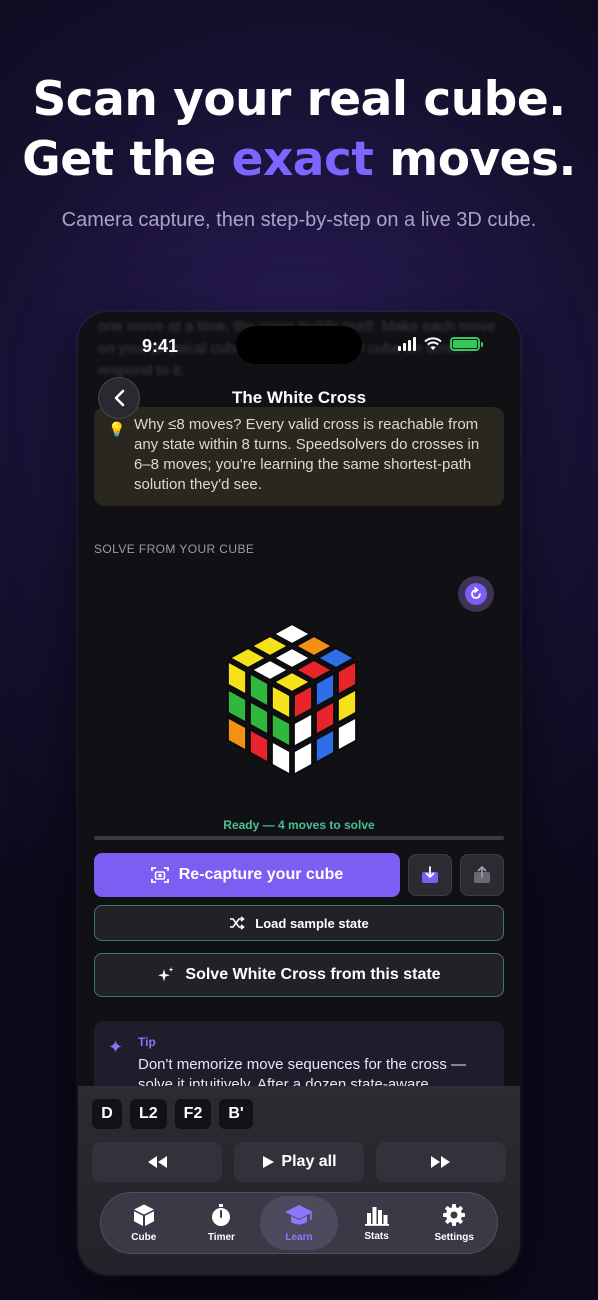 The width and height of the screenshot is (598, 1300). I want to click on reset-view-button, so click(476, 594).